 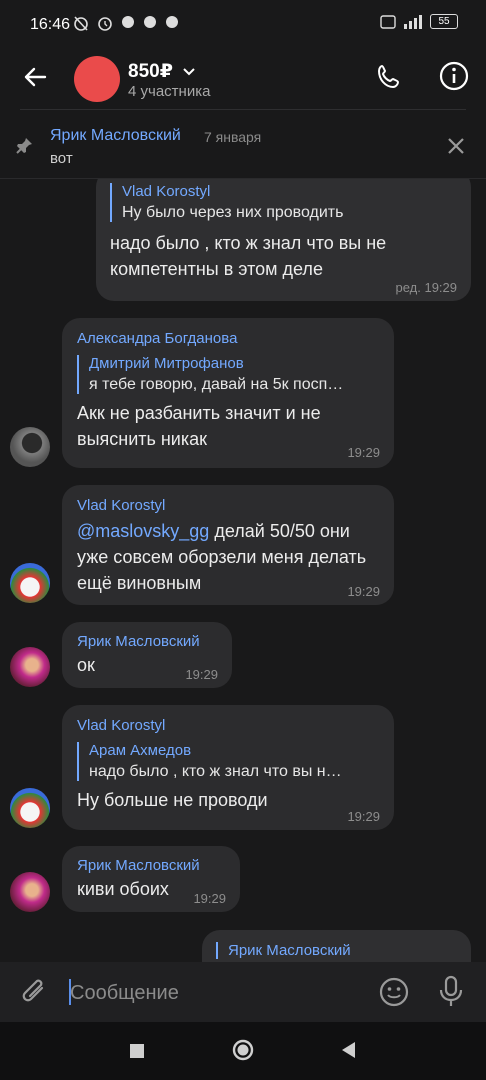 I want to click on pinned-message, so click(x=243, y=145).